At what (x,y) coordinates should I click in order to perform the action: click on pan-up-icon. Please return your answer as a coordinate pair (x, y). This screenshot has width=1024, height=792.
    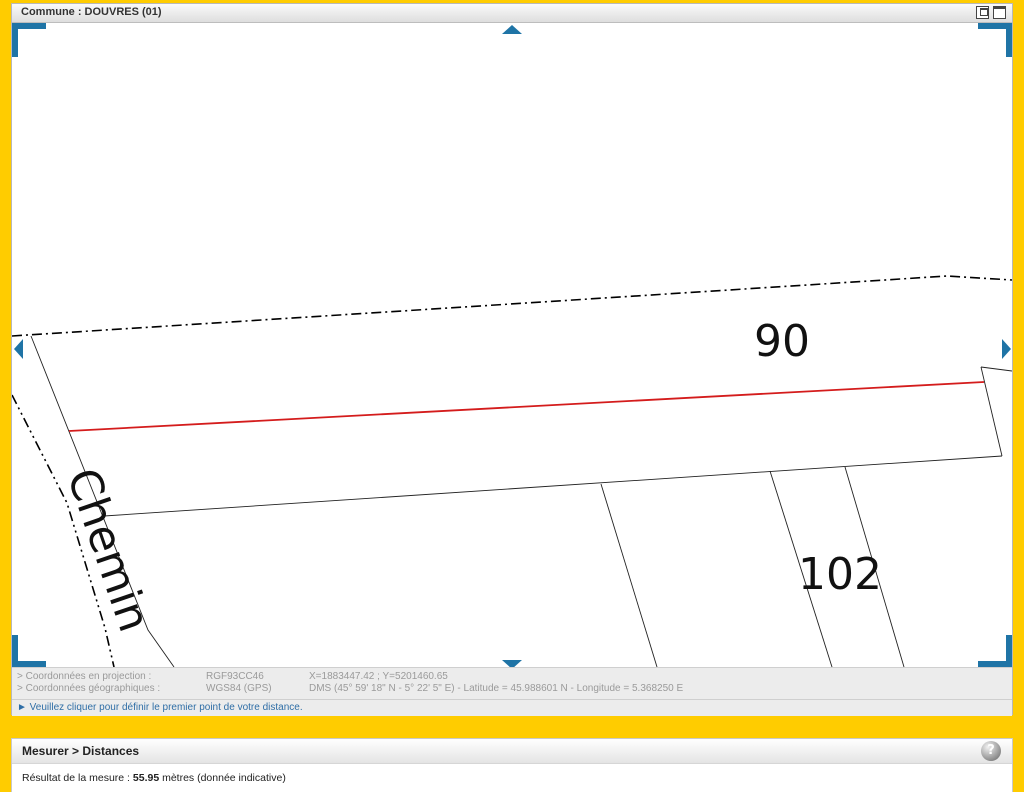
    Looking at the image, I should click on (512, 29).